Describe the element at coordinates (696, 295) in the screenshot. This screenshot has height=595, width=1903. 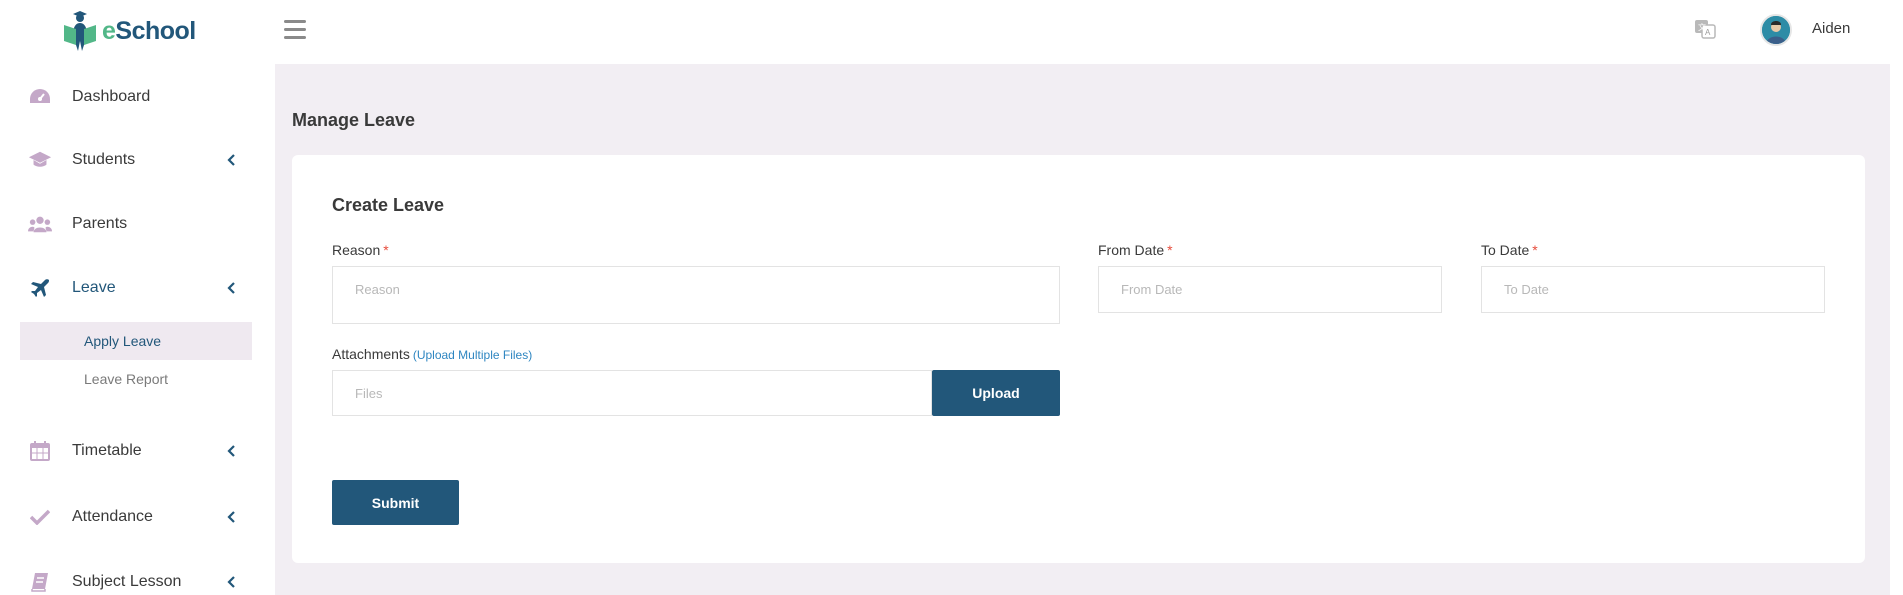
I see `reason-field` at that location.